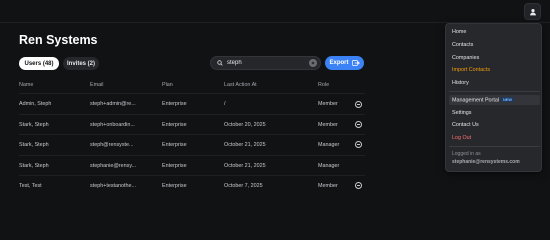 Image resolution: width=550 pixels, height=240 pixels. What do you see at coordinates (243, 186) in the screenshot?
I see `cell-last-action: October 7, 2025` at bounding box center [243, 186].